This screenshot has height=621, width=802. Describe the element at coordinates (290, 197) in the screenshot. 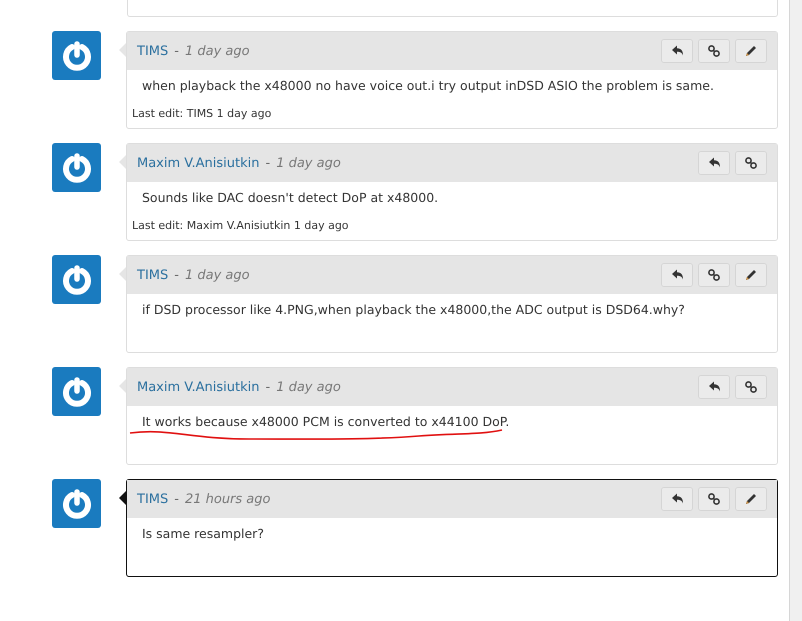

I see `comment-text: Sounds like DAC doesn't detect DoP at x48000.` at that location.